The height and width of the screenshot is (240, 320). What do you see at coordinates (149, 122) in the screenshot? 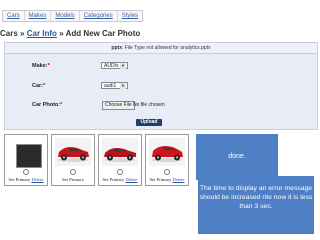
I see `upload-button: Upload` at bounding box center [149, 122].